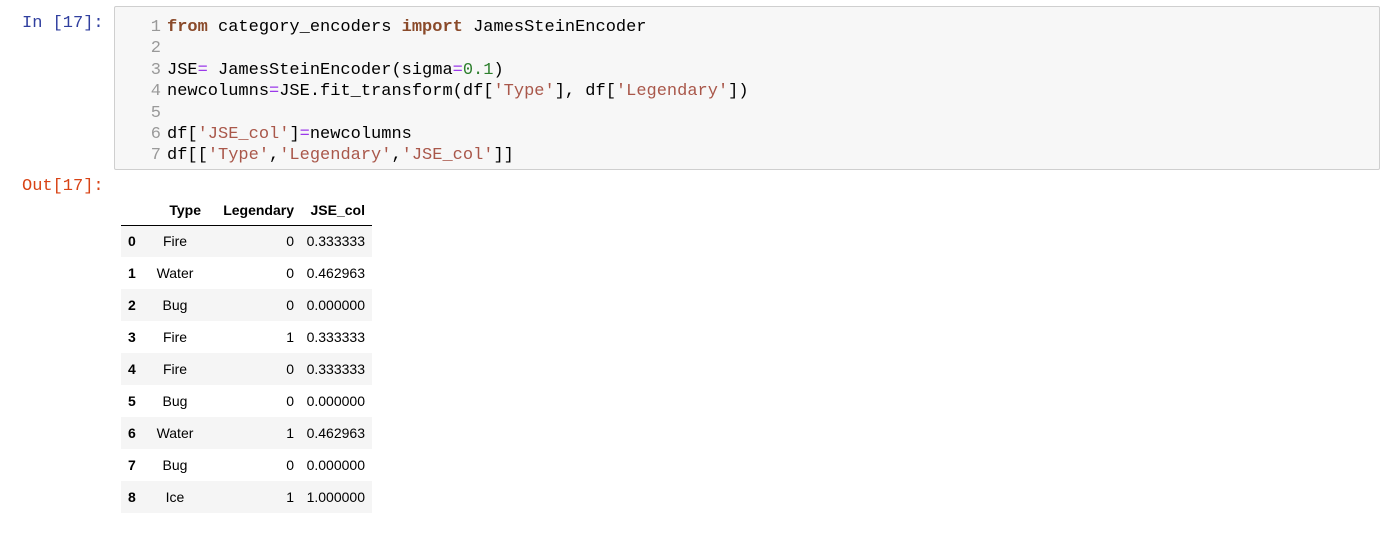 This screenshot has width=1400, height=538. What do you see at coordinates (246, 401) in the screenshot?
I see `table-row: 5 Bug 0 0.000000` at bounding box center [246, 401].